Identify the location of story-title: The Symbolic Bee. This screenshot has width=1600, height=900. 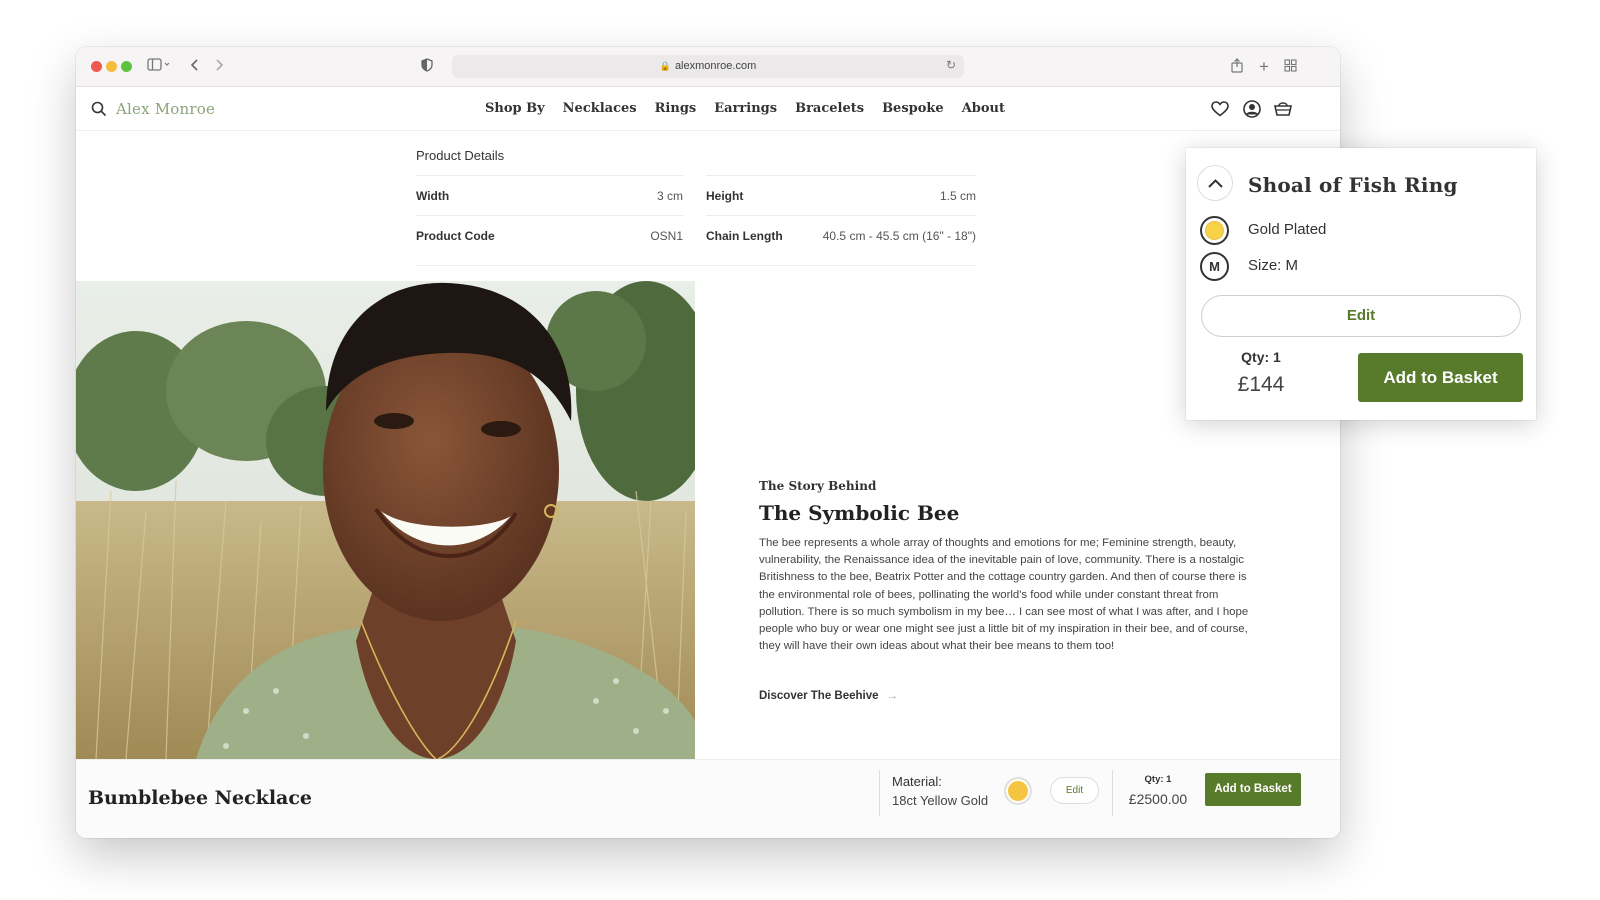
(859, 513).